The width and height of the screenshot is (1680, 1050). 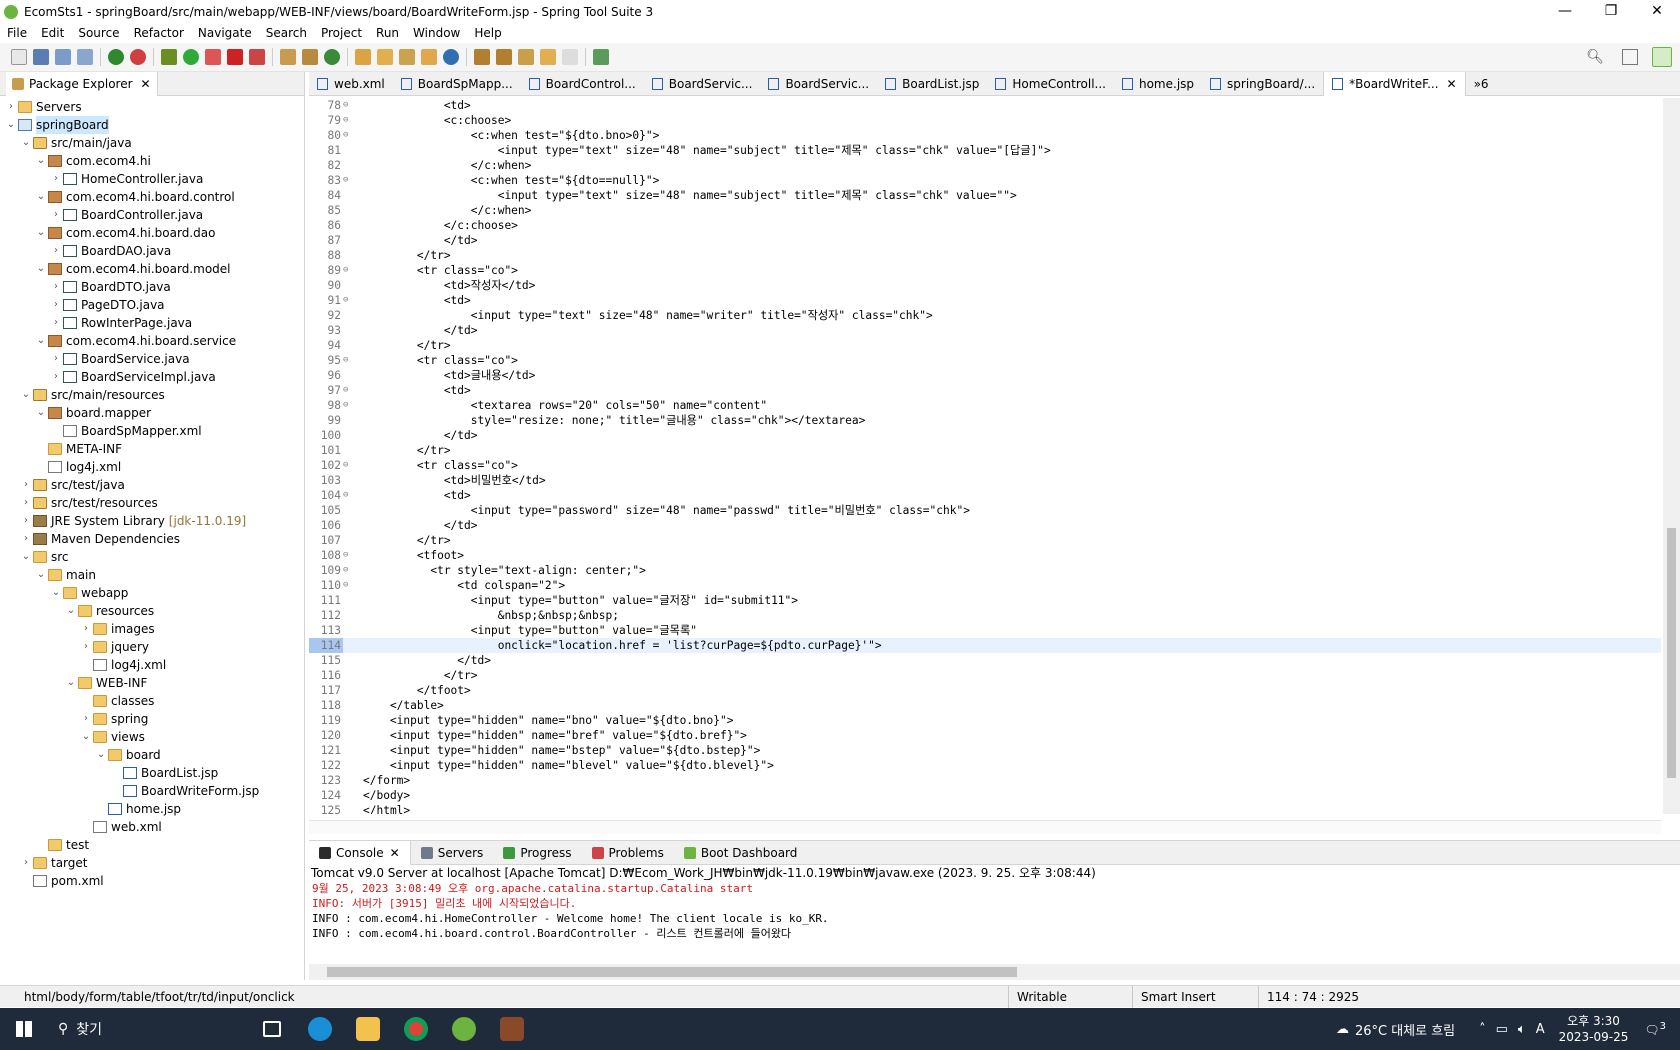 What do you see at coordinates (429, 57) in the screenshot?
I see `annotation-icon` at bounding box center [429, 57].